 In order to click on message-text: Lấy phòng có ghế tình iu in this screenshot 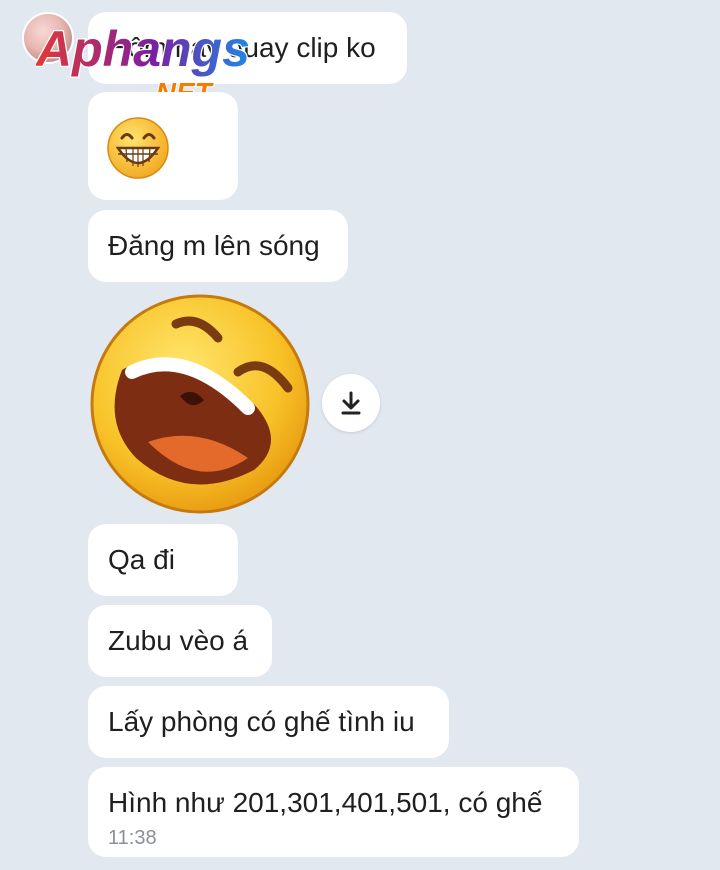, I will do `click(261, 721)`.